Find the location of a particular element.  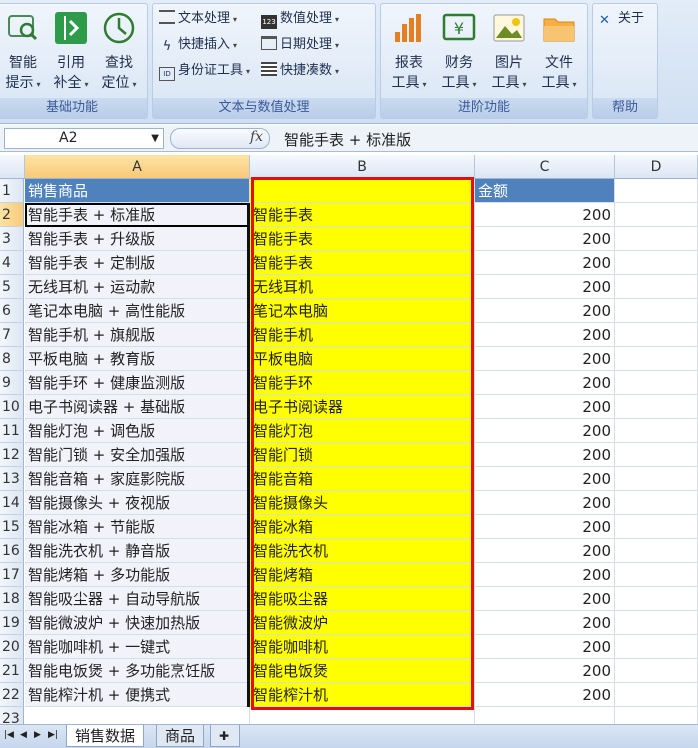

sheet-tab-products: 商品 is located at coordinates (180, 736).